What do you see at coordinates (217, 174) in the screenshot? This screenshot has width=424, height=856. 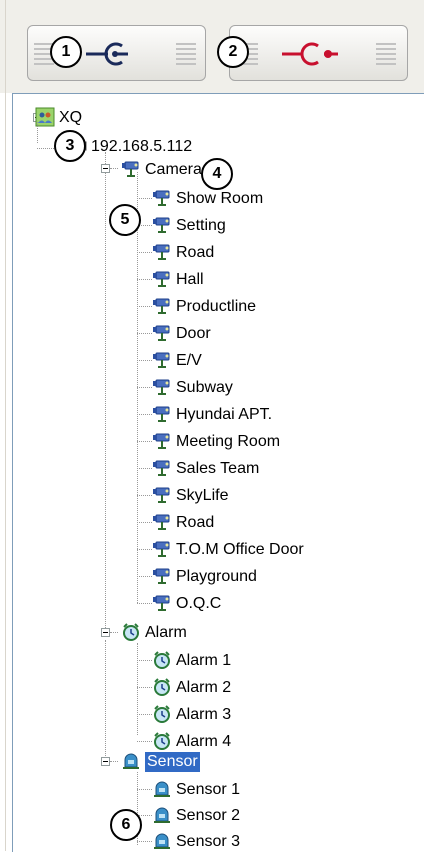 I see `callout-4: 4` at bounding box center [217, 174].